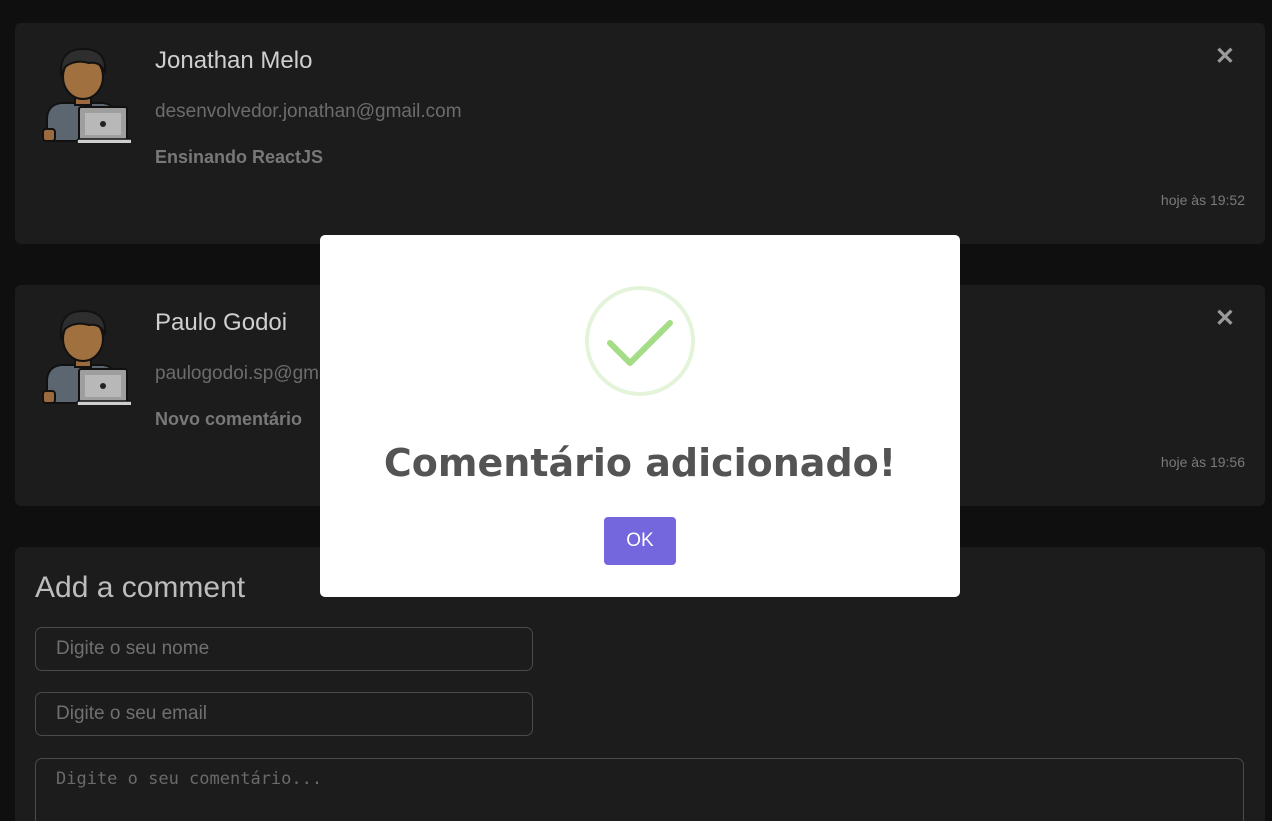 Image resolution: width=1272 pixels, height=821 pixels. I want to click on success-check-icon, so click(640, 341).